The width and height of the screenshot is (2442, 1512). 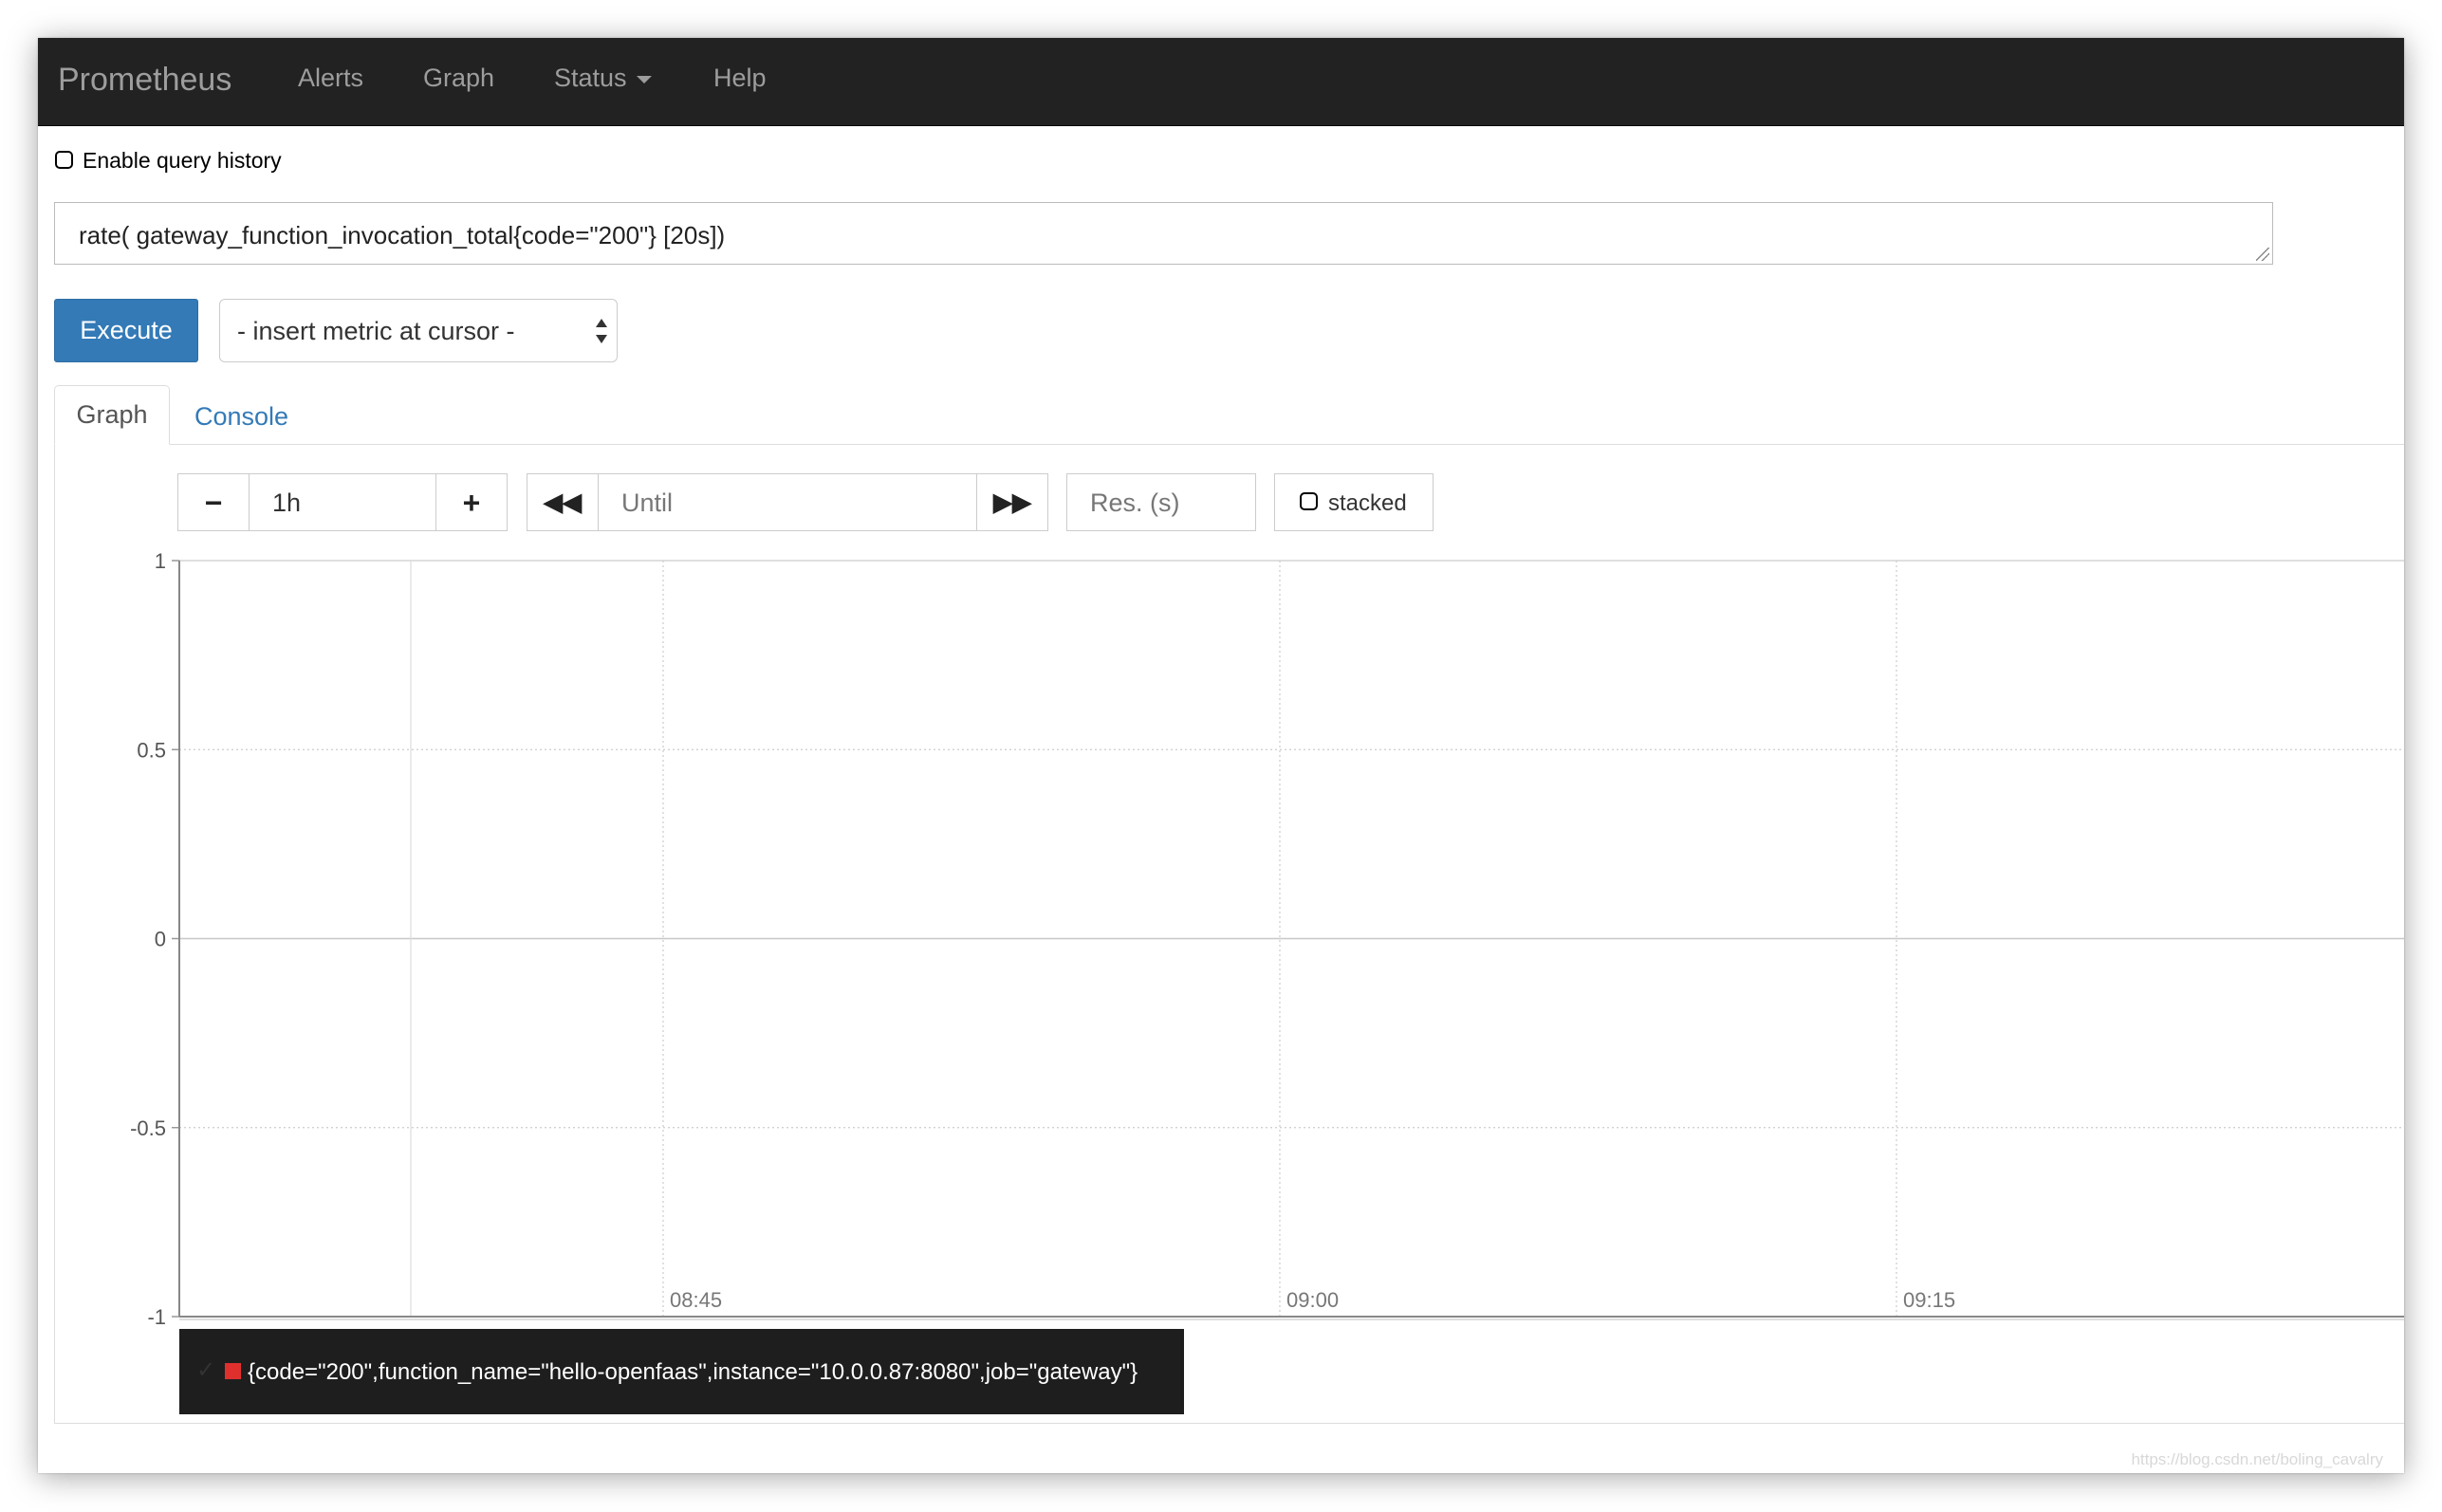 I want to click on series-color-swatch, so click(x=233, y=1371).